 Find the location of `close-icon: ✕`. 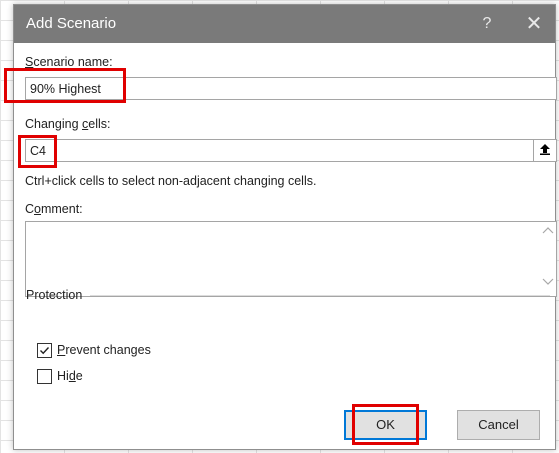

close-icon: ✕ is located at coordinates (534, 24).